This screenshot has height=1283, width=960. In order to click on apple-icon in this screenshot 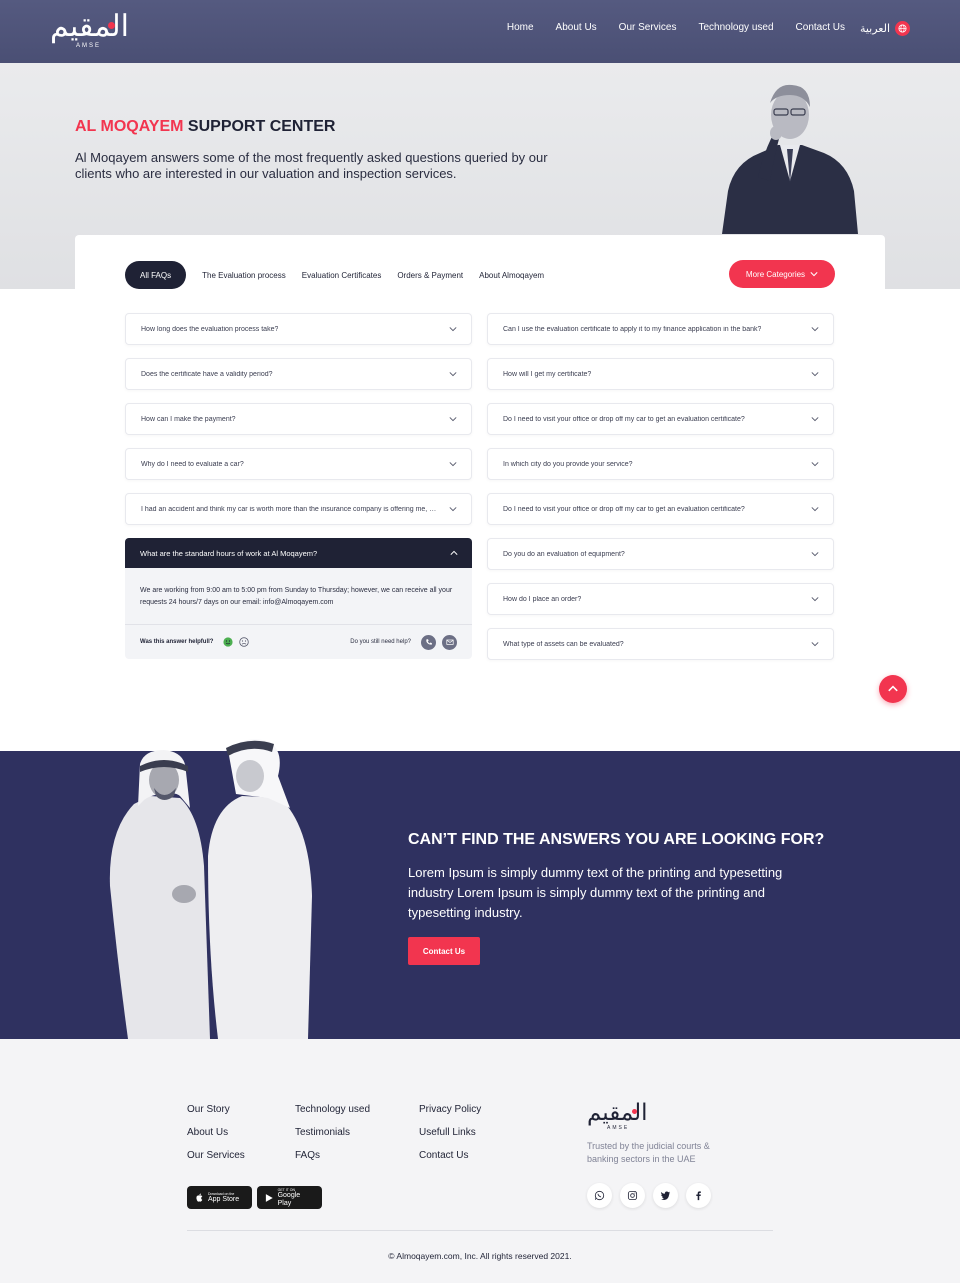, I will do `click(199, 1197)`.